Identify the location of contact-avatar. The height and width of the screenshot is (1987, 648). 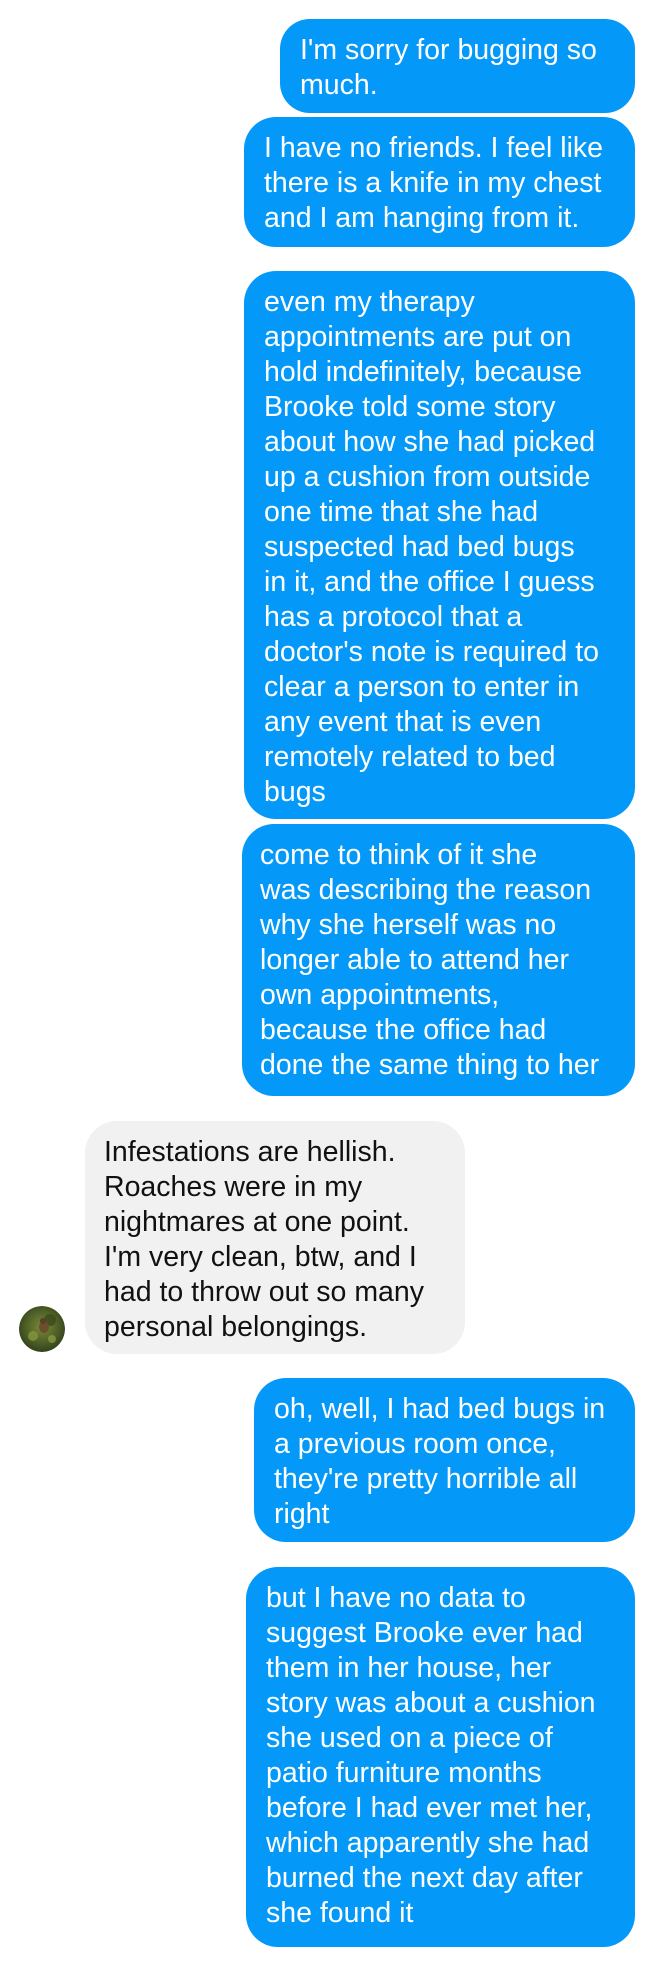
(42, 1329).